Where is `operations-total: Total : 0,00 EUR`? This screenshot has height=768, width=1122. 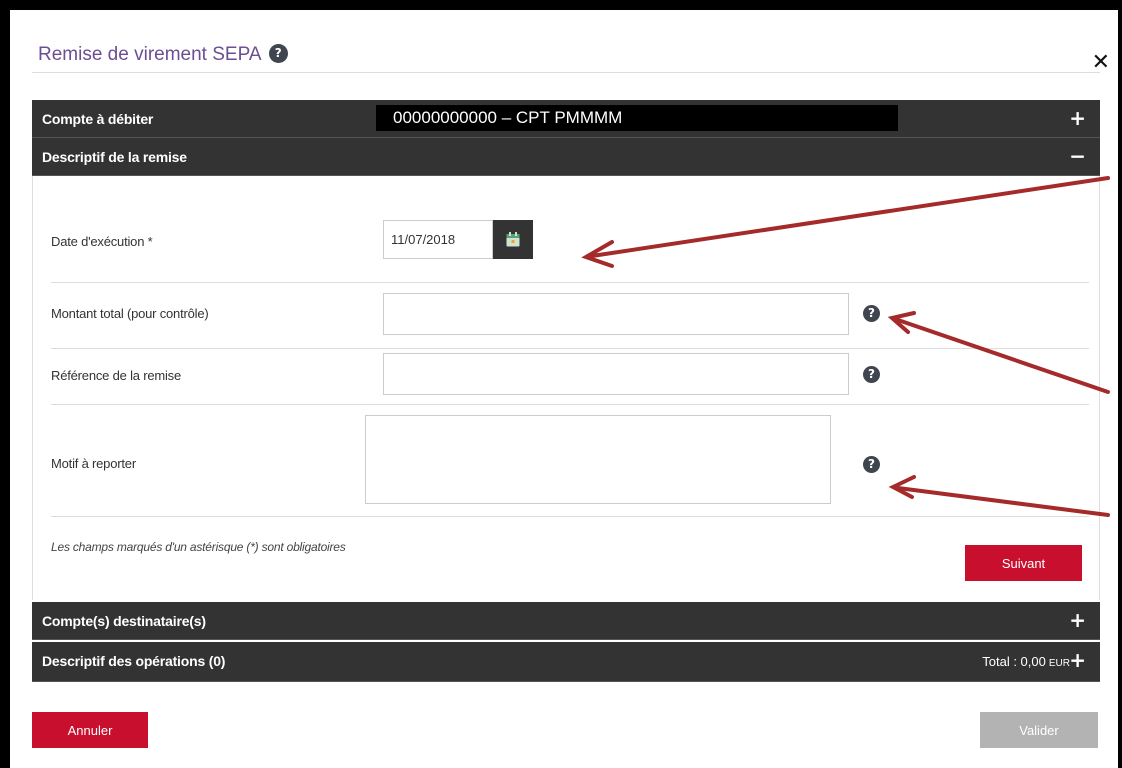
operations-total: Total : 0,00 EUR is located at coordinates (1026, 661).